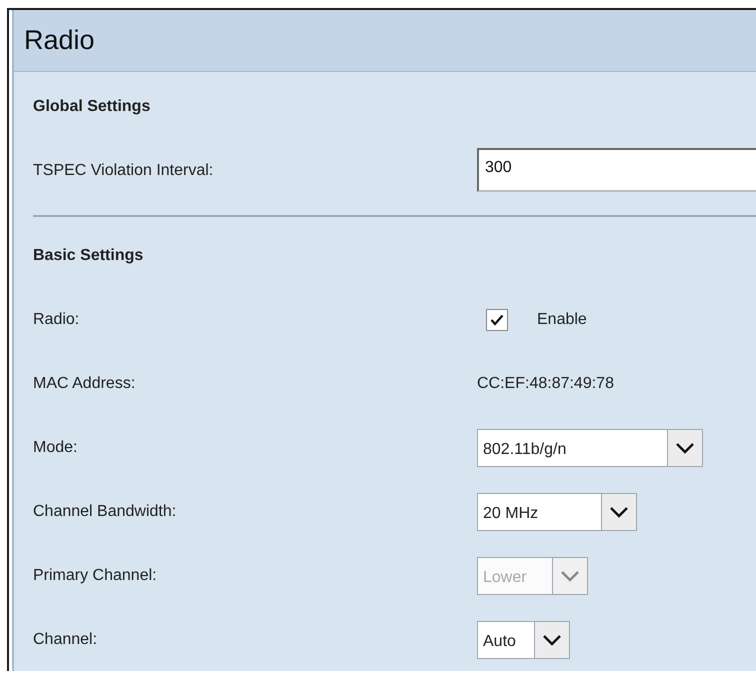 The image size is (756, 673). What do you see at coordinates (562, 320) in the screenshot?
I see `checkbox-label: Enable` at bounding box center [562, 320].